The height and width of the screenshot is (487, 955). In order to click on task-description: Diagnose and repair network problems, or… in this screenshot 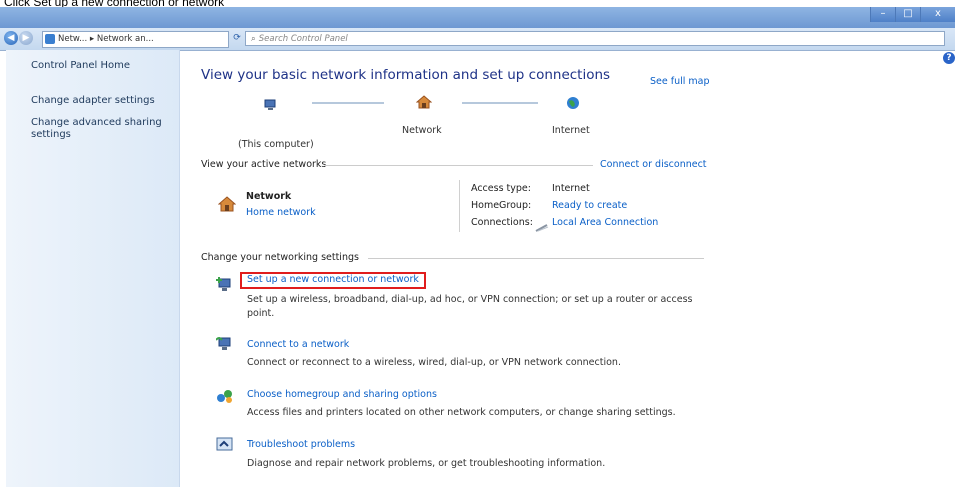, I will do `click(426, 463)`.